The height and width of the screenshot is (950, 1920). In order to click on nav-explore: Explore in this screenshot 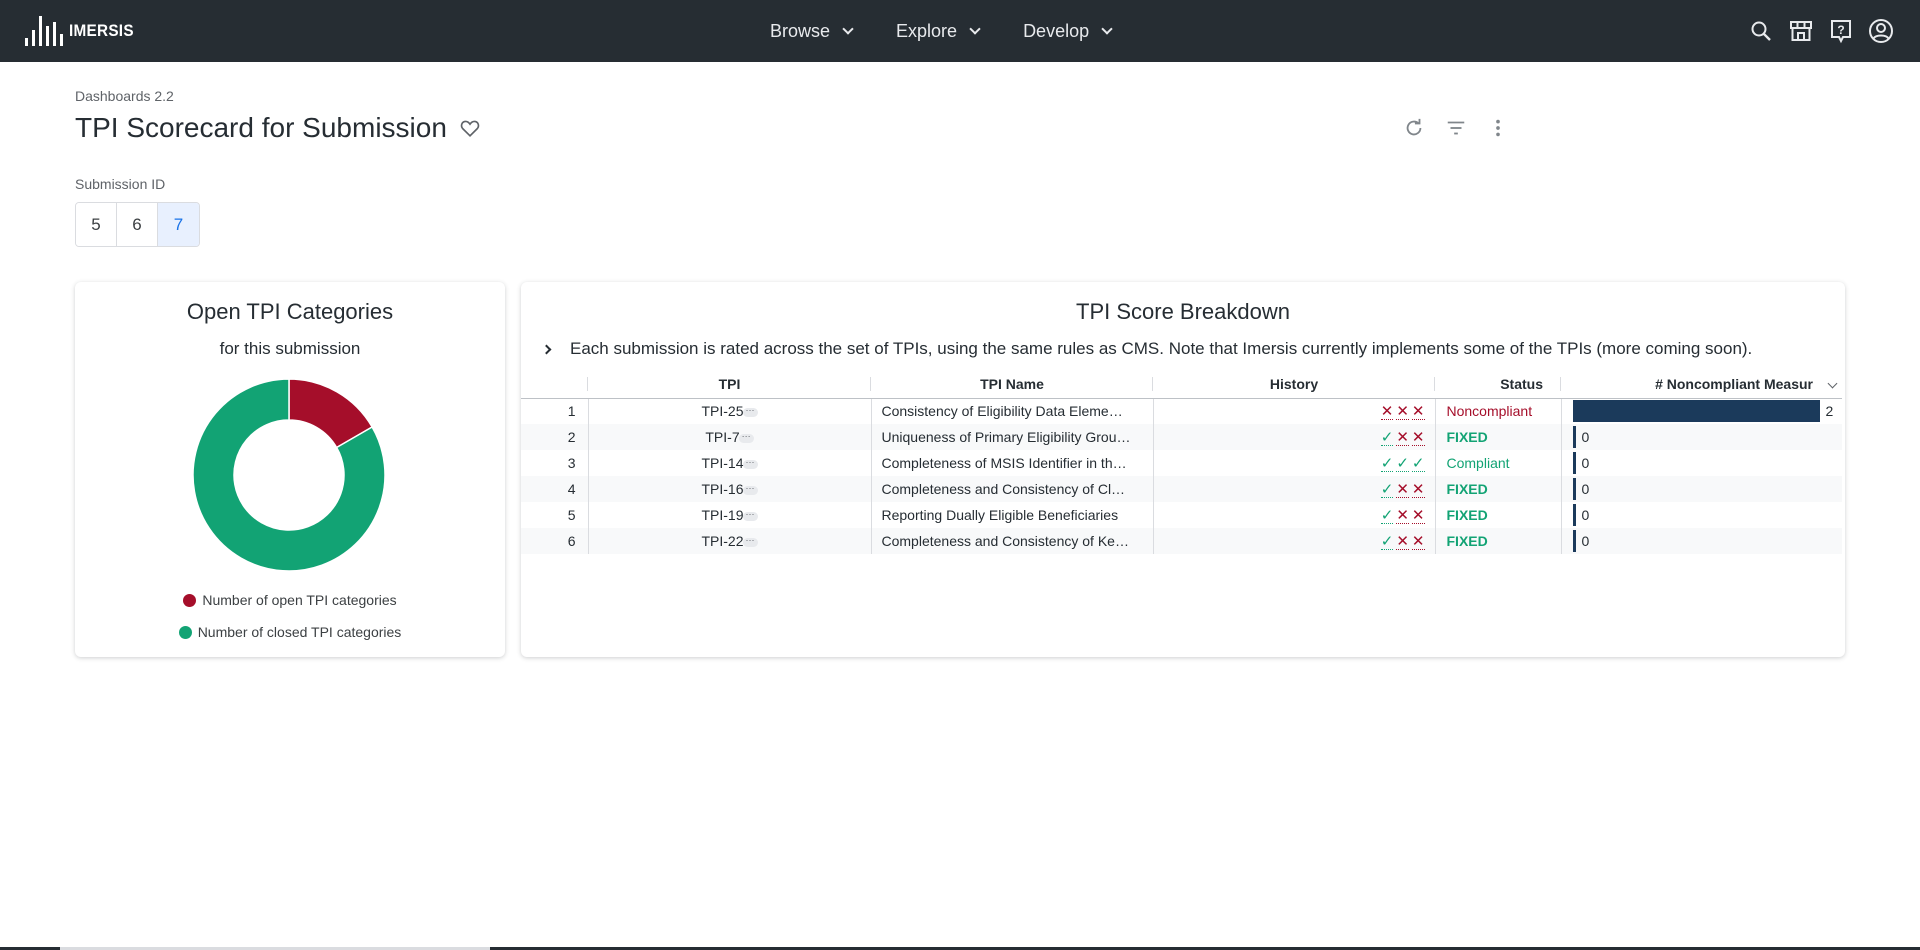, I will do `click(938, 31)`.